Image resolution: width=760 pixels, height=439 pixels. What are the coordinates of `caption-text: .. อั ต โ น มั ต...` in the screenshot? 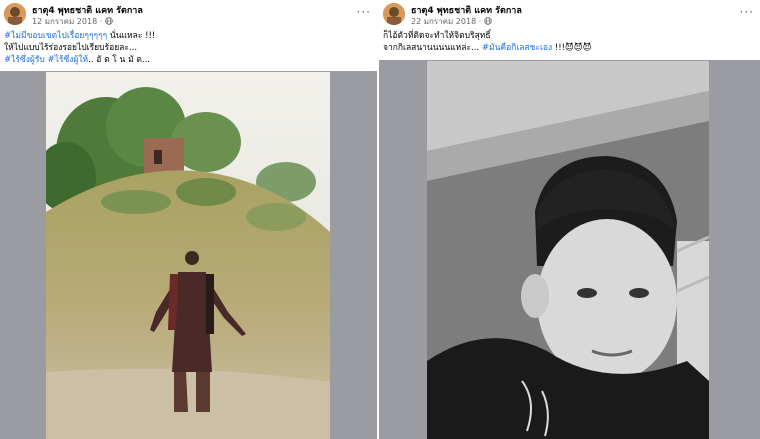 It's located at (119, 60).